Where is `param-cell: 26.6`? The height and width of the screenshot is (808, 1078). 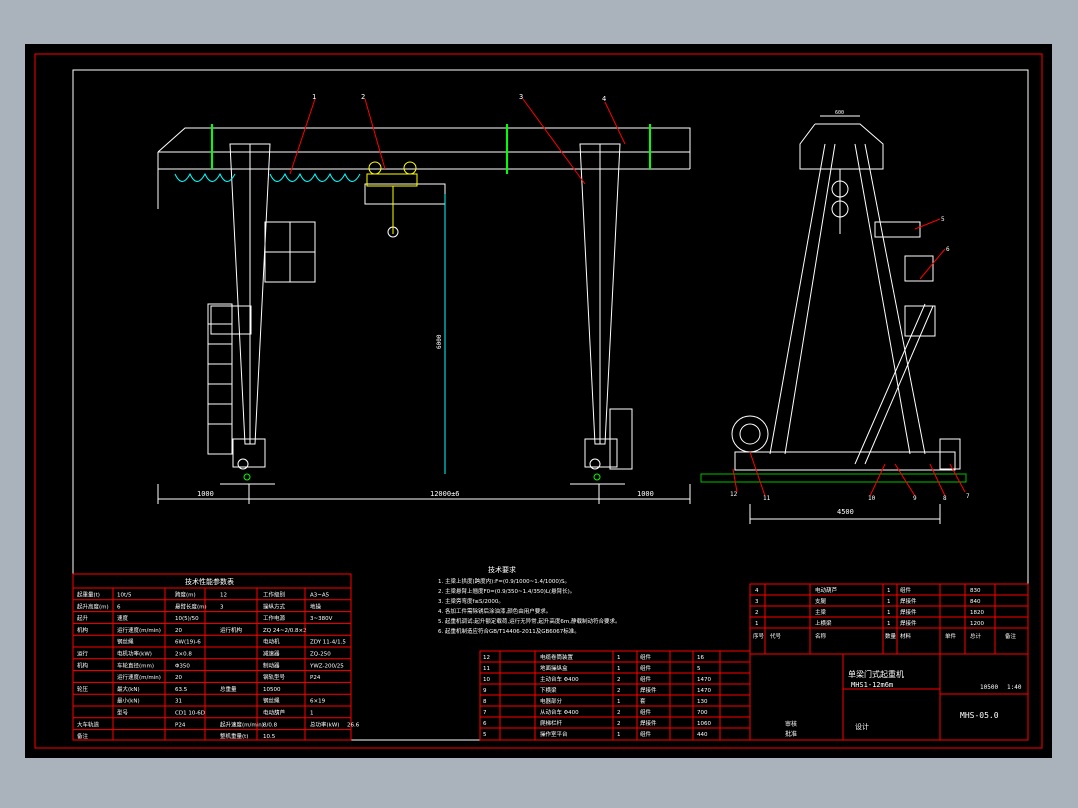 param-cell: 26.6 is located at coordinates (353, 725).